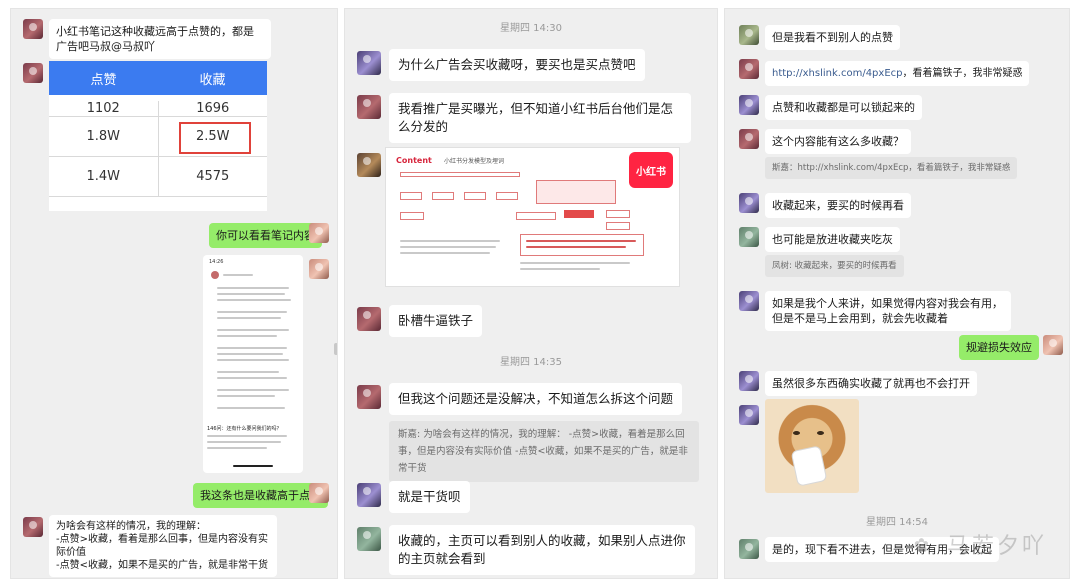 The width and height of the screenshot is (1080, 587). What do you see at coordinates (897, 522) in the screenshot?
I see `timestamp: 星期四 14:54` at bounding box center [897, 522].